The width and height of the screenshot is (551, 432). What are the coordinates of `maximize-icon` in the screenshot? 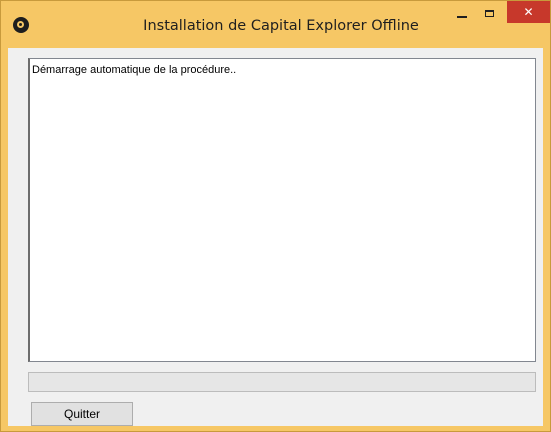 It's located at (489, 13).